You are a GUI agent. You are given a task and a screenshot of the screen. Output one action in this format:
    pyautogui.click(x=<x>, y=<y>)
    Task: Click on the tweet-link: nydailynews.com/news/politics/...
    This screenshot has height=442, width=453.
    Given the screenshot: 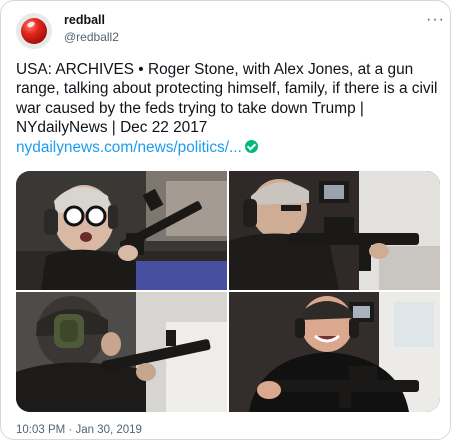 What is the action you would take?
    pyautogui.click(x=129, y=147)
    